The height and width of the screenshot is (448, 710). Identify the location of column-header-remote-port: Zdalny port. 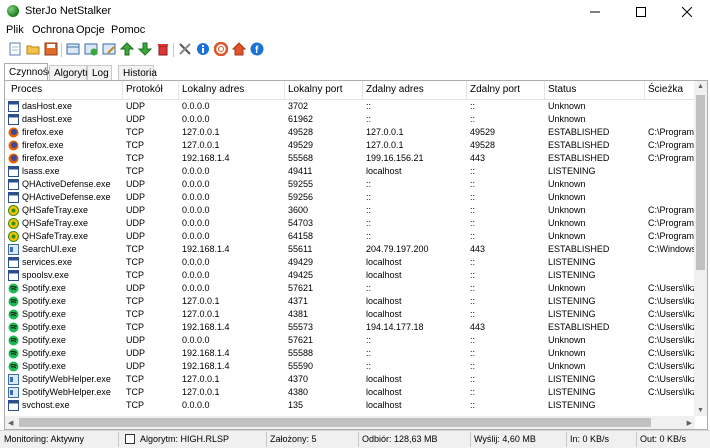
(506, 90).